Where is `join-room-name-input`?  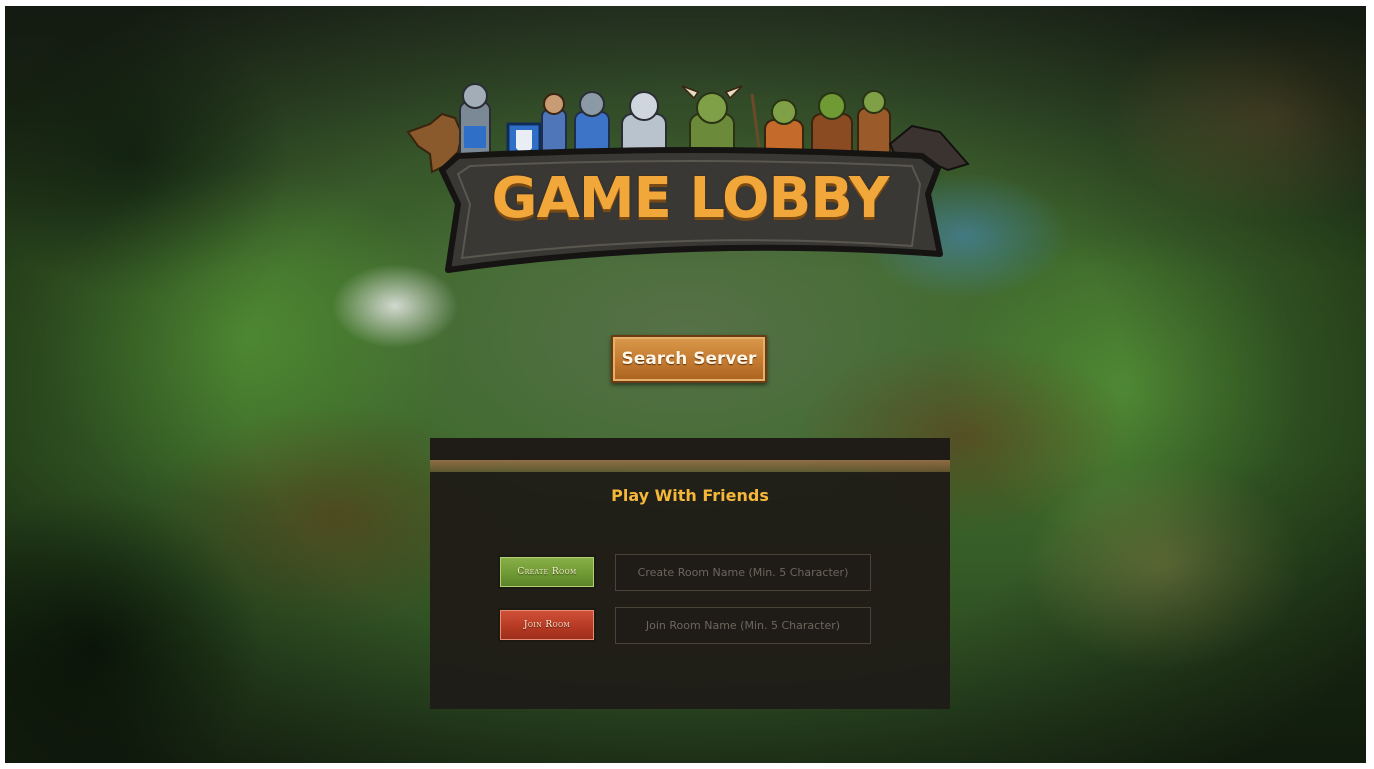
join-room-name-input is located at coordinates (743, 625).